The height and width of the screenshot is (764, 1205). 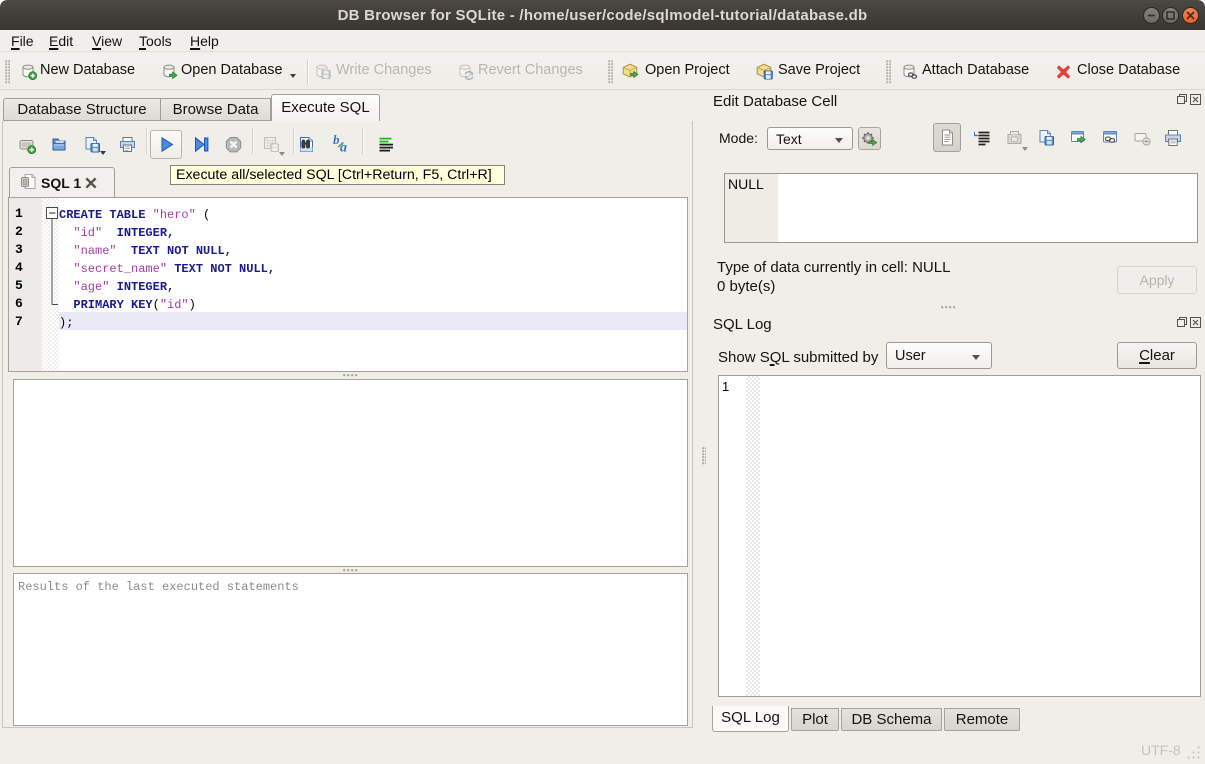 What do you see at coordinates (343, 147) in the screenshot?
I see `svg-text: a` at bounding box center [343, 147].